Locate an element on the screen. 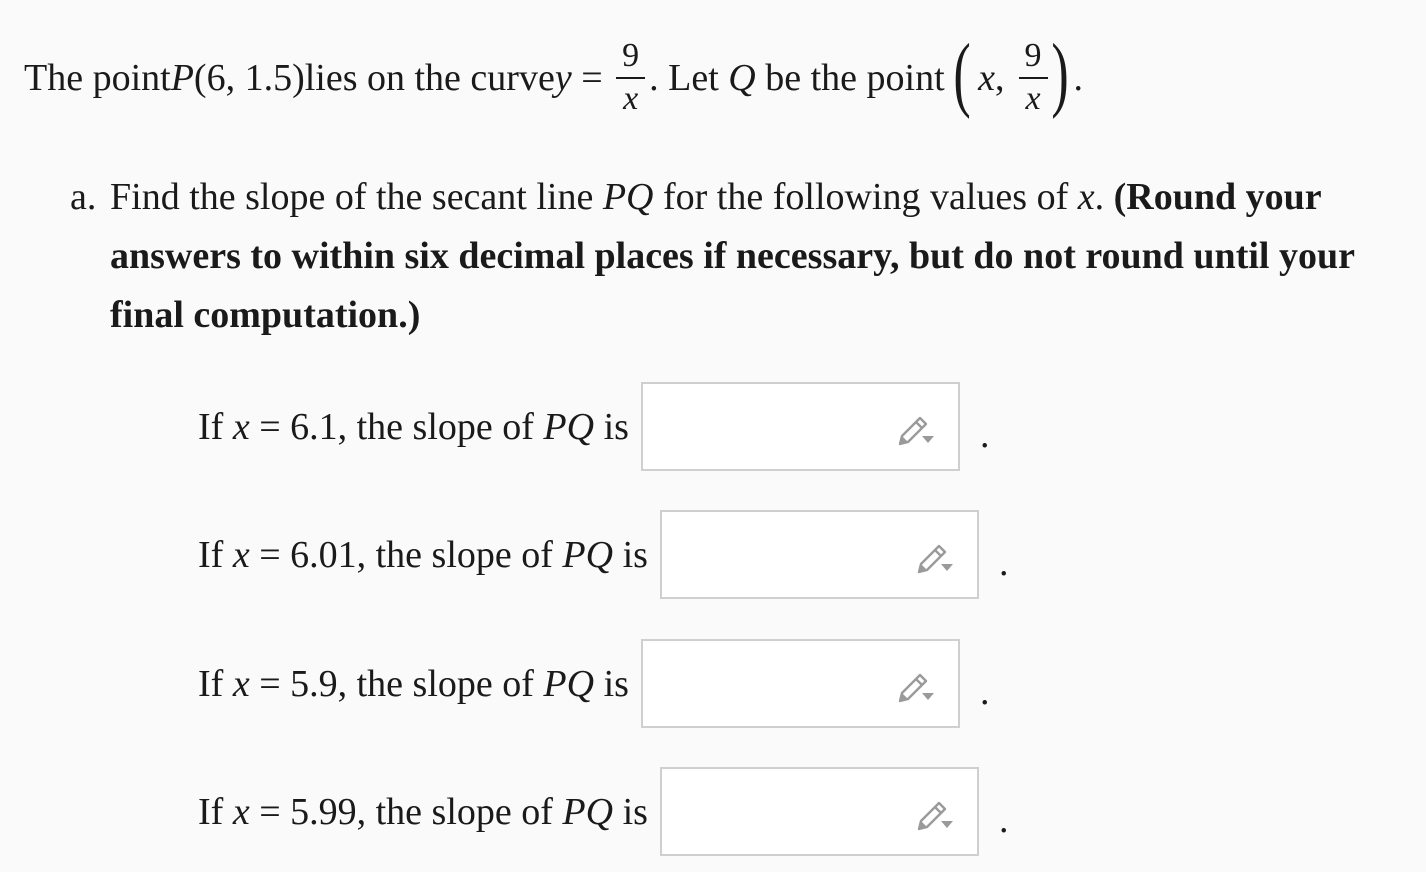  point-q-numerator: 9 is located at coordinates (1033, 56).